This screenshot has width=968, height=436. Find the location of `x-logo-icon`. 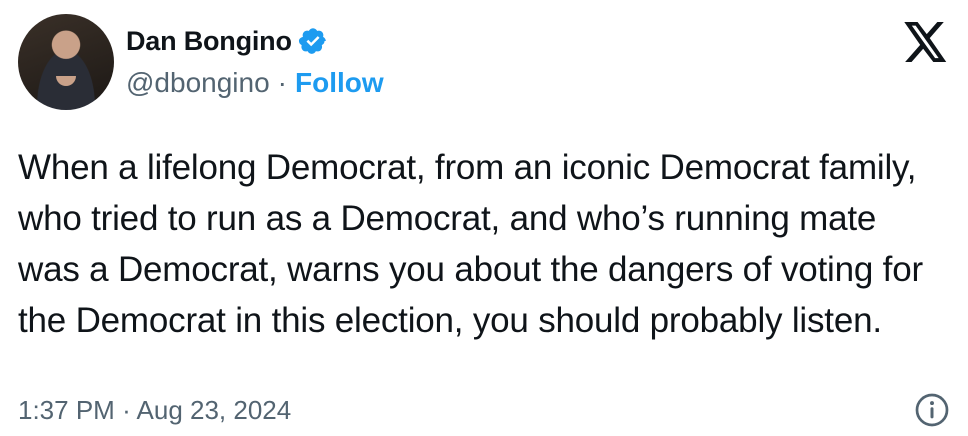

x-logo-icon is located at coordinates (926, 42).